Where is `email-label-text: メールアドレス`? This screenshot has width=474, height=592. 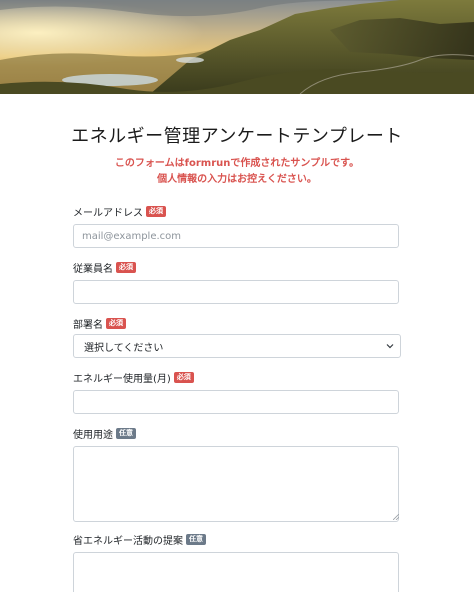
email-label-text: メールアドレス is located at coordinates (108, 213).